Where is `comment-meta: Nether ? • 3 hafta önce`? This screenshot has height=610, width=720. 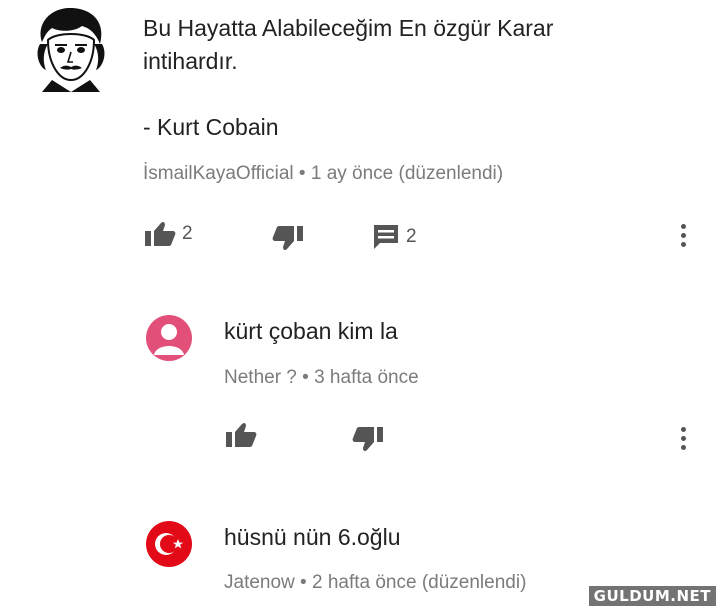 comment-meta: Nether ? • 3 hafta önce is located at coordinates (321, 377).